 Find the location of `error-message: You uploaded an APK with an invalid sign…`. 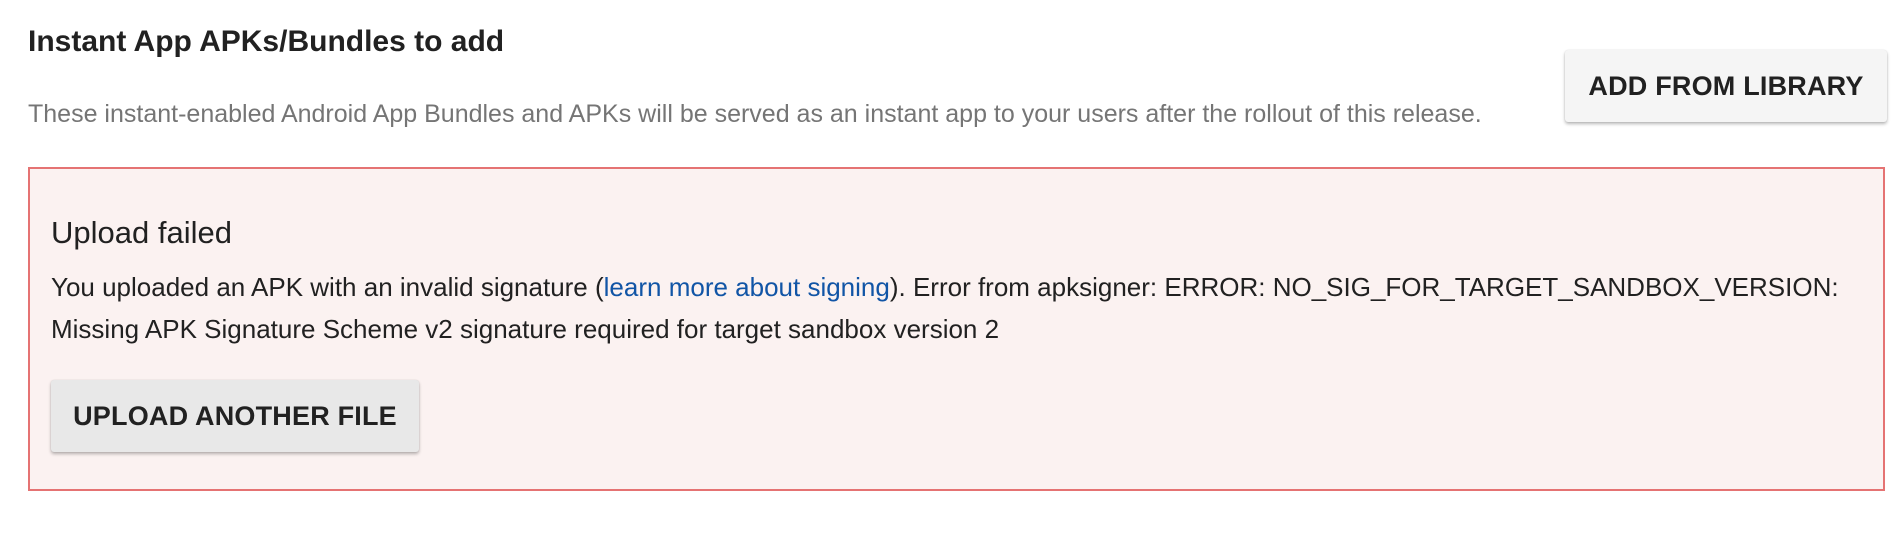

error-message: You uploaded an APK with an invalid sign… is located at coordinates (961, 308).